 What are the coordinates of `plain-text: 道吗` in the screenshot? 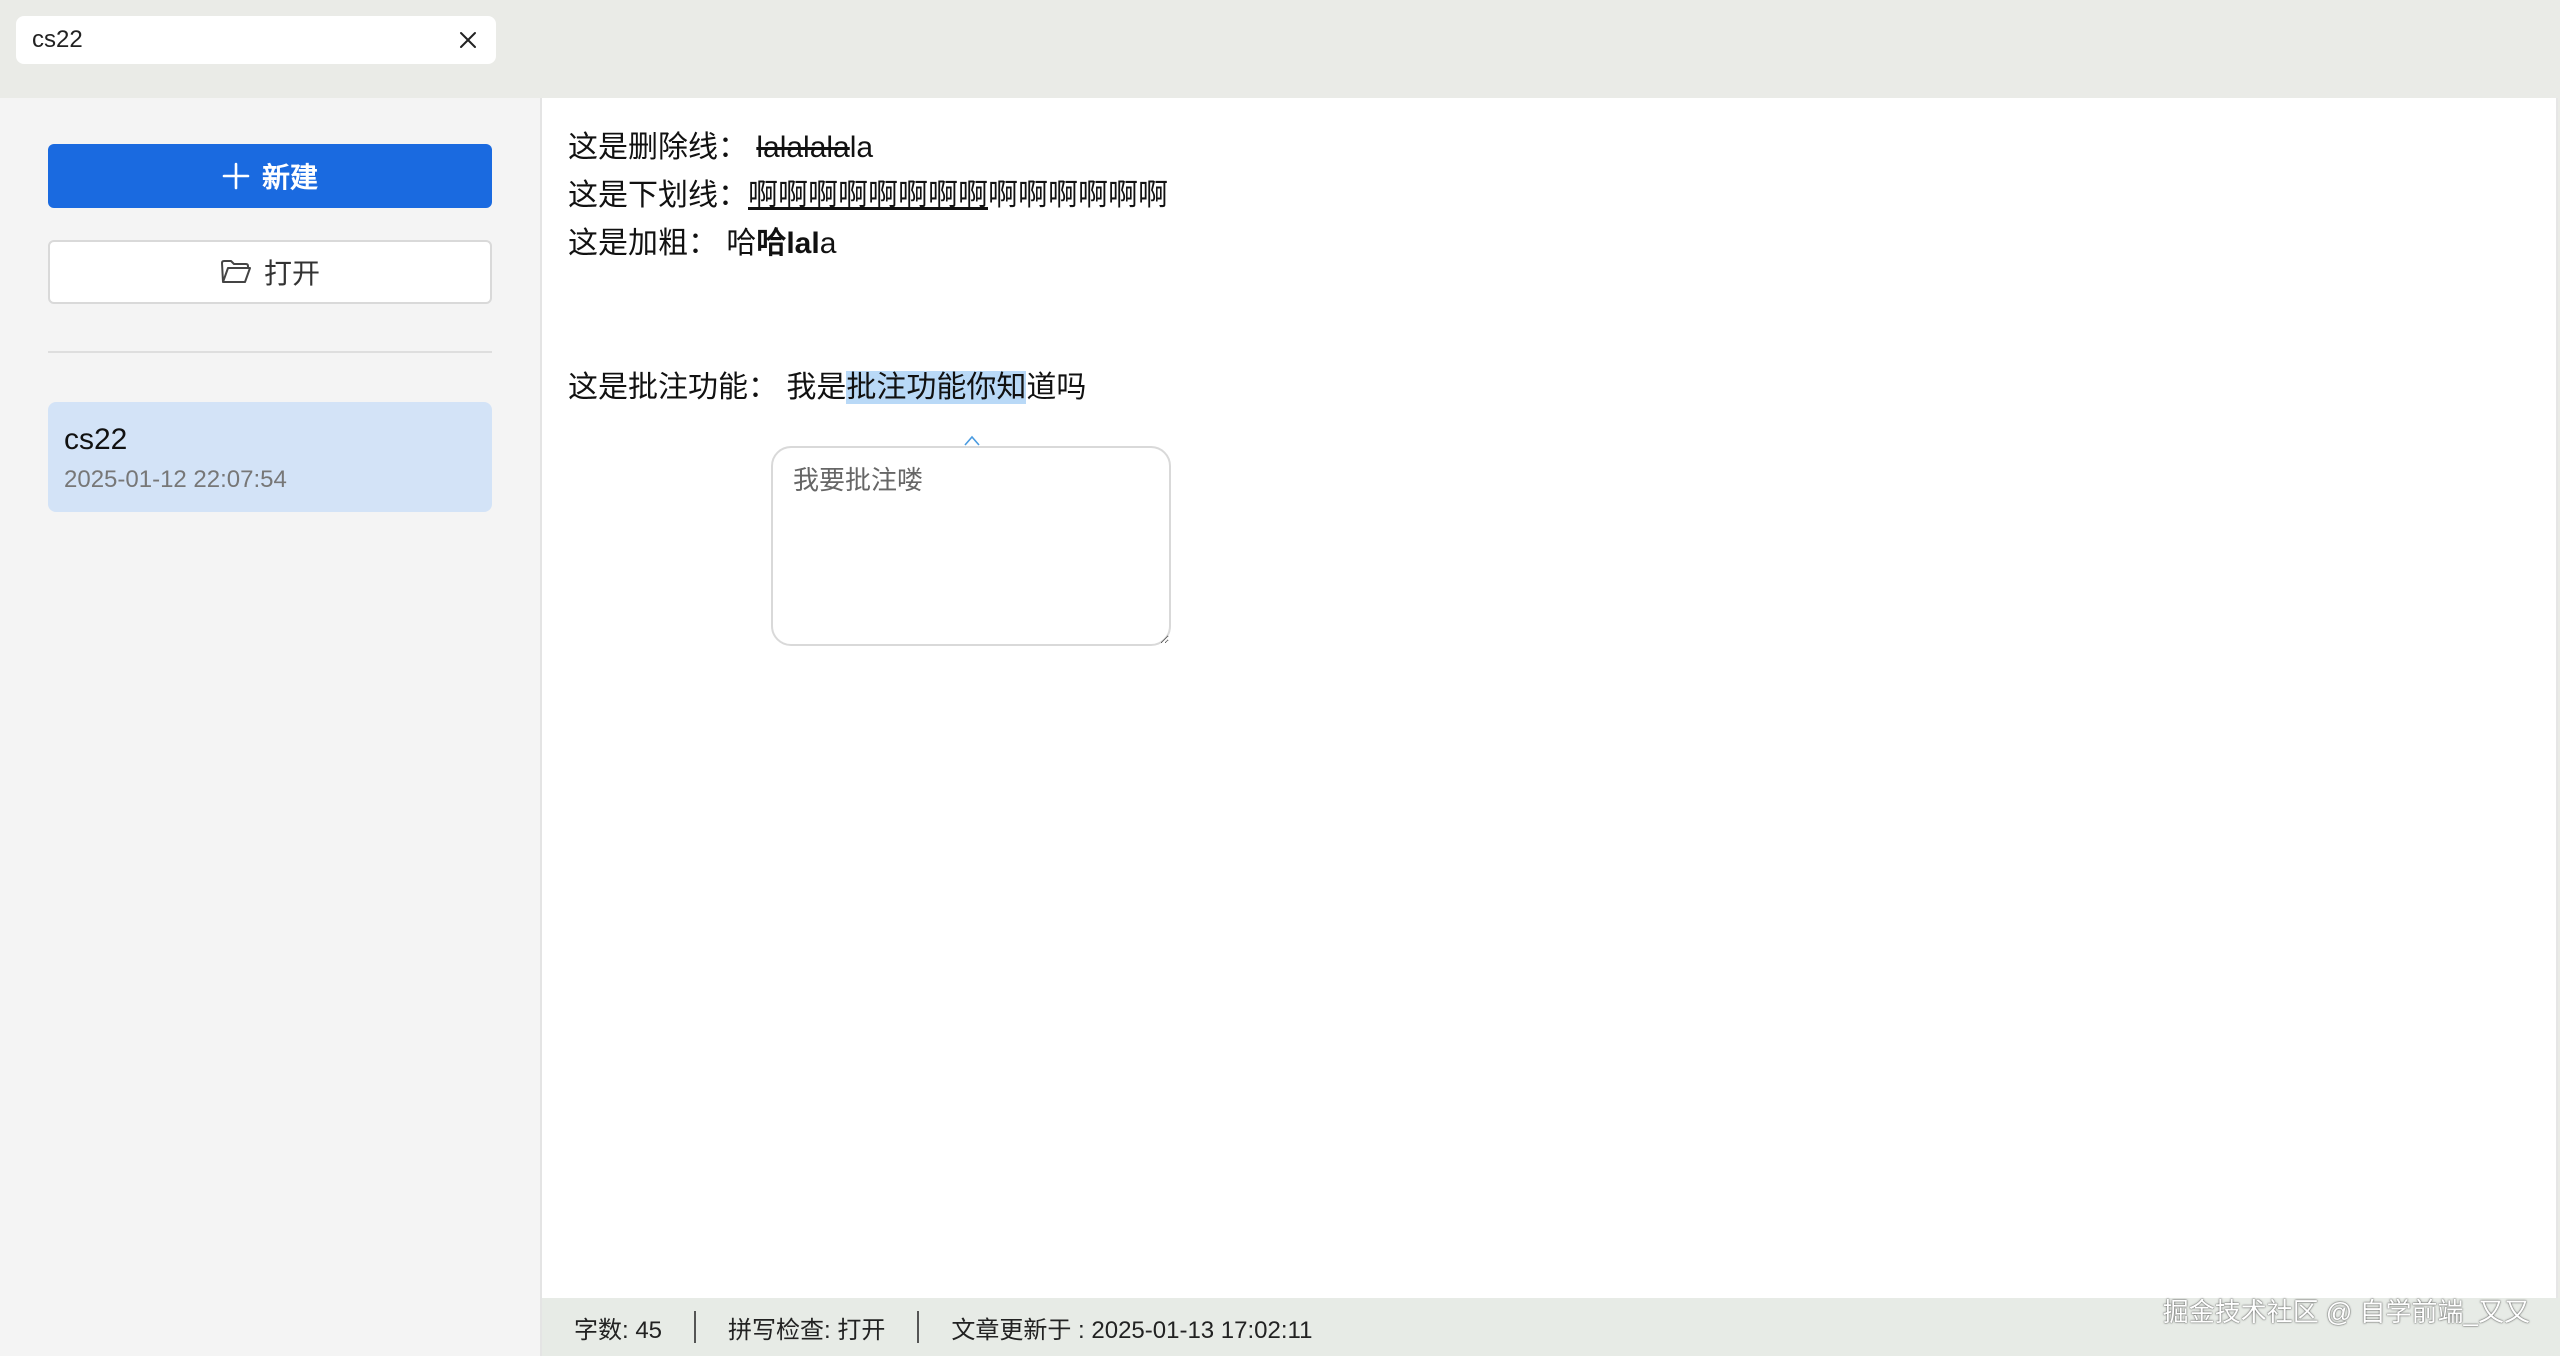 It's located at (1056, 387).